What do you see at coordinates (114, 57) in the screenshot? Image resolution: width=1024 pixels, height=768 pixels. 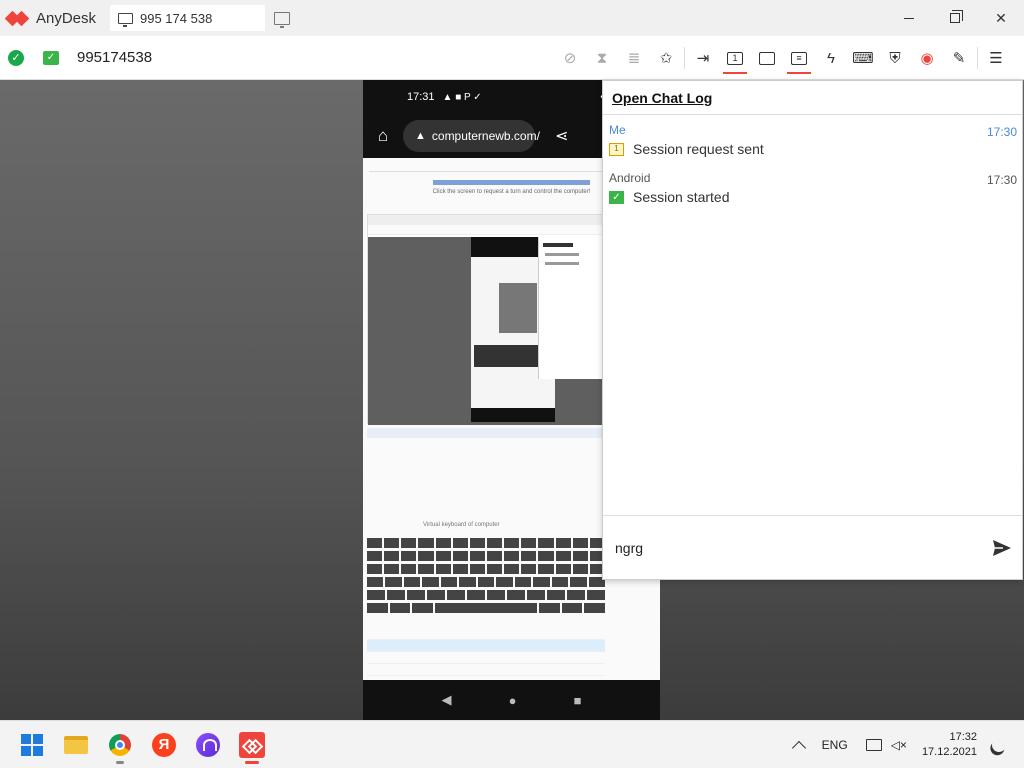 I see `remote-address: 995174538` at bounding box center [114, 57].